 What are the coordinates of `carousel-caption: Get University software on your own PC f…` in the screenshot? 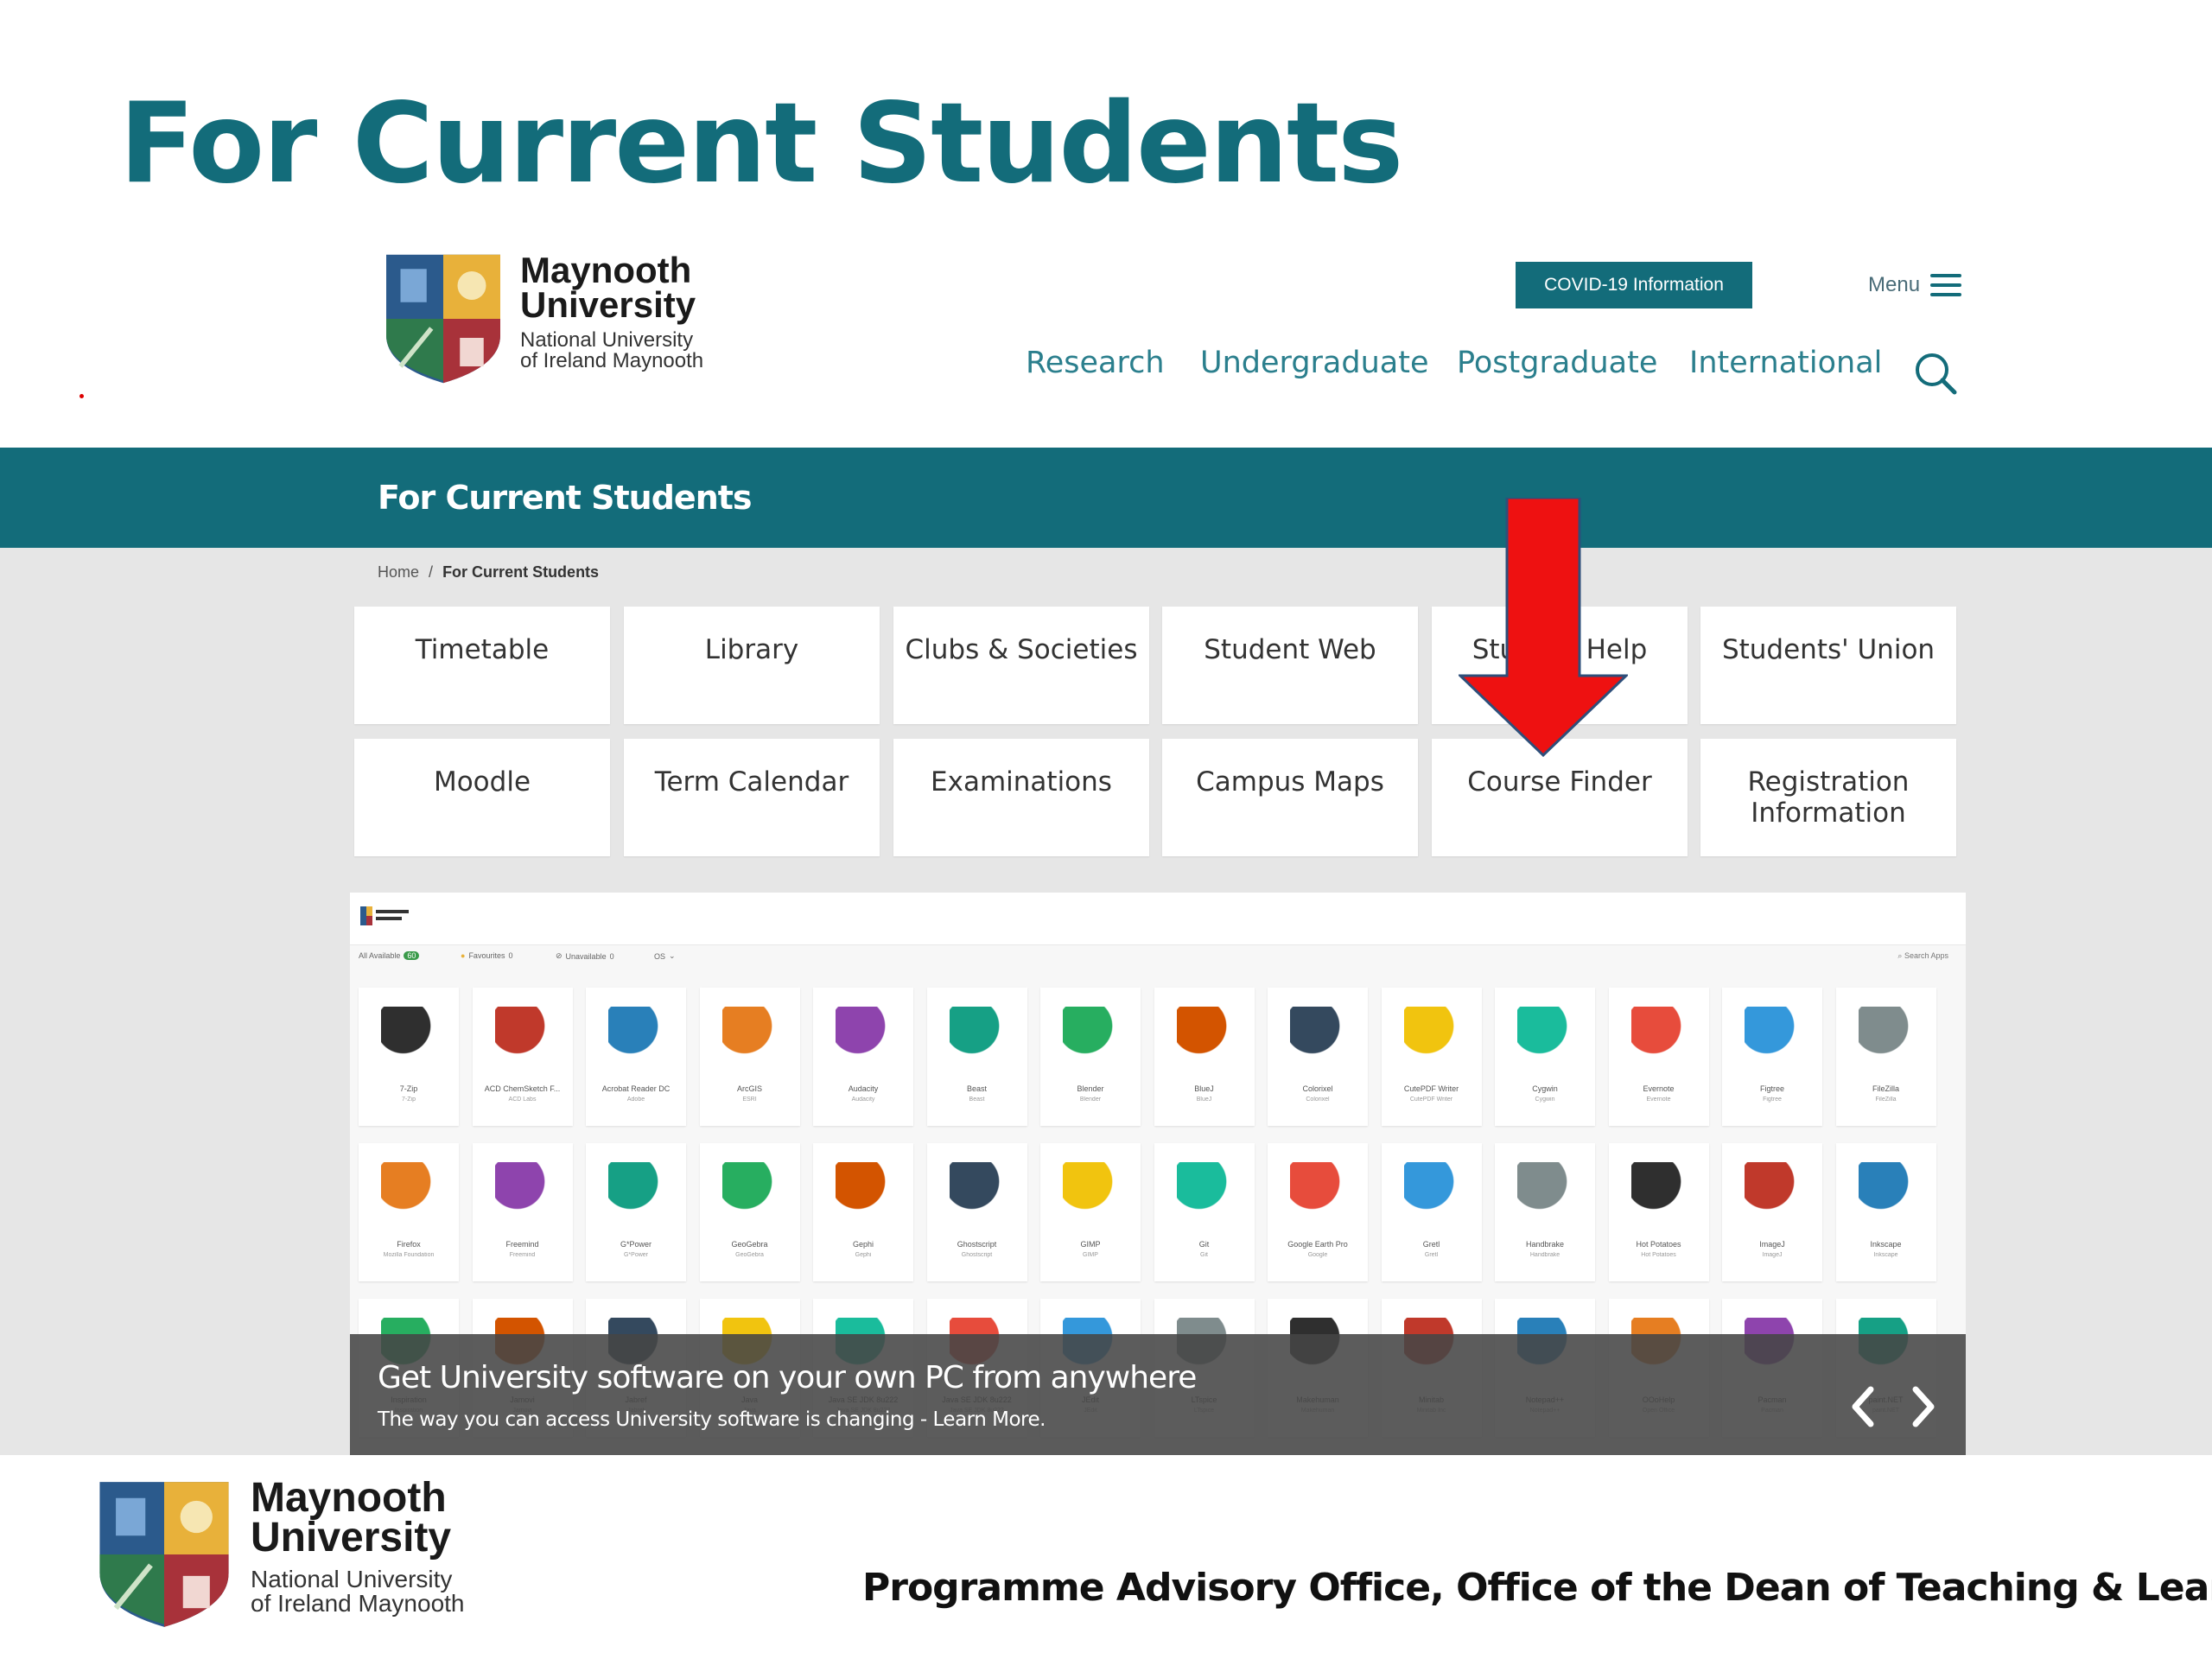 It's located at (1158, 1394).